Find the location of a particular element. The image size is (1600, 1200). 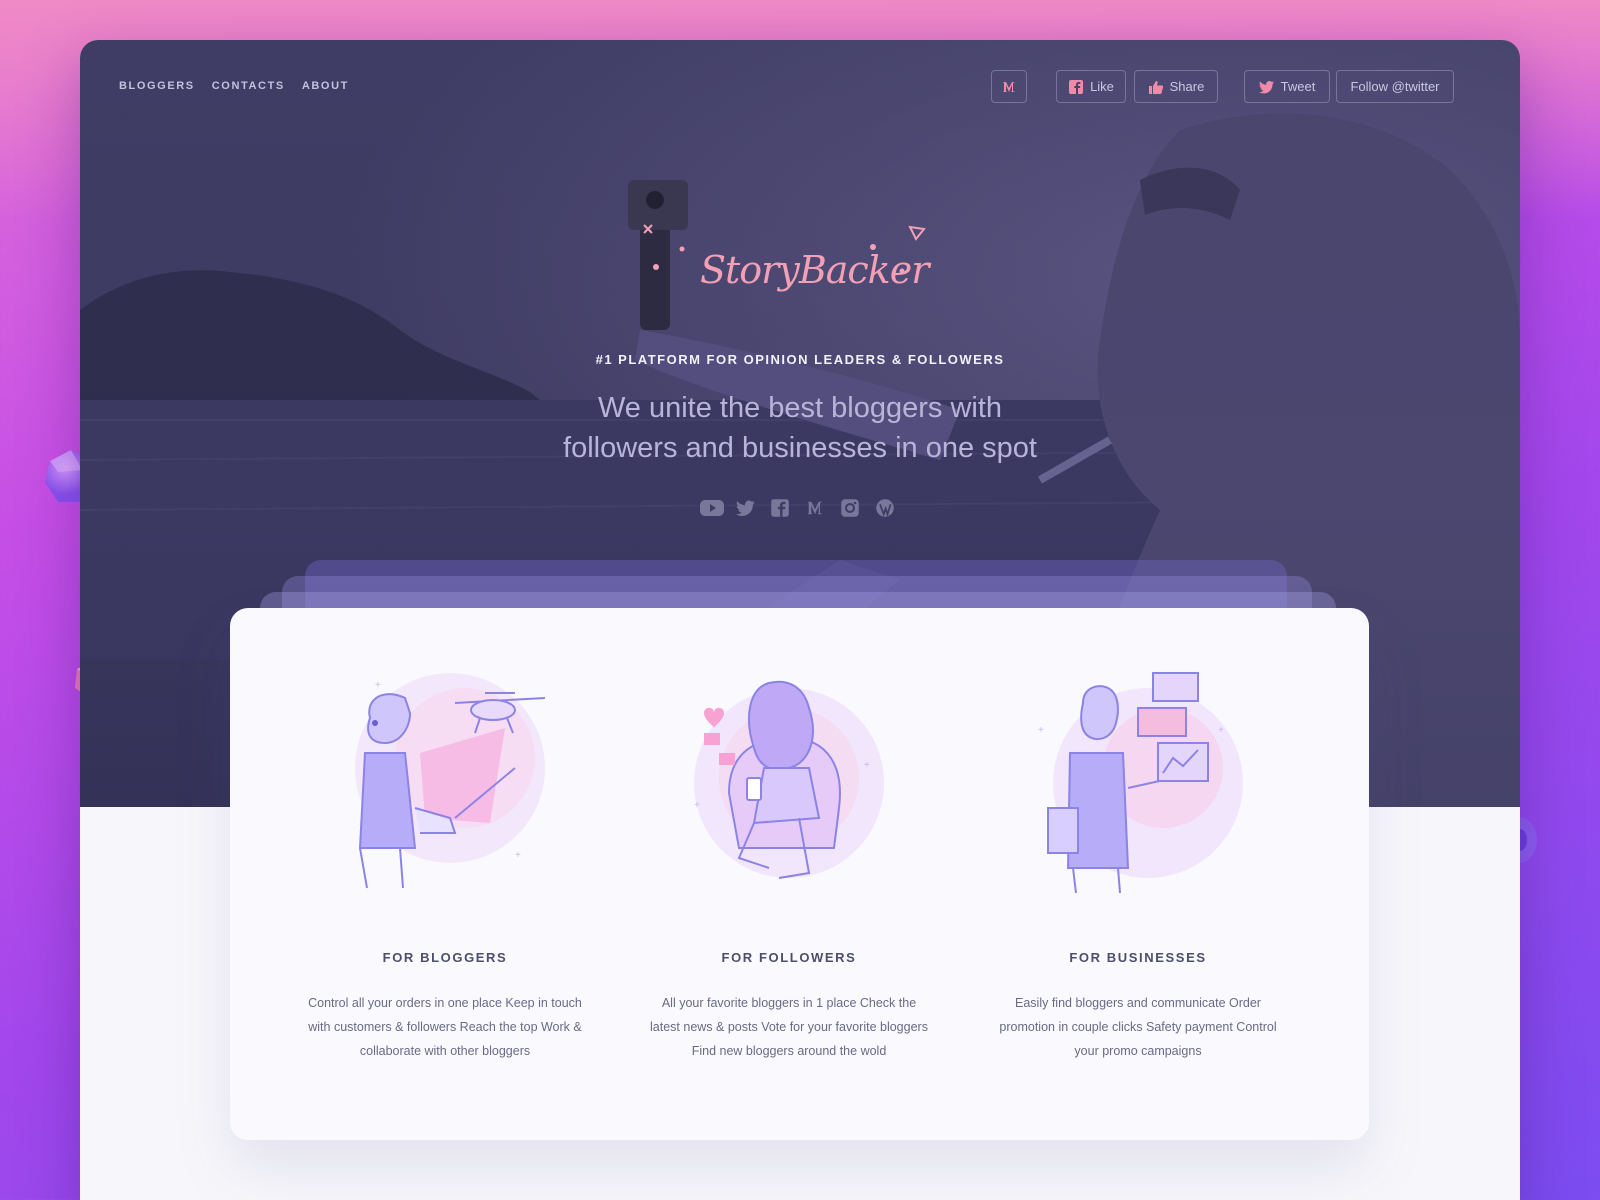

feature-title: FOR BUSINESSES is located at coordinates (1138, 957).